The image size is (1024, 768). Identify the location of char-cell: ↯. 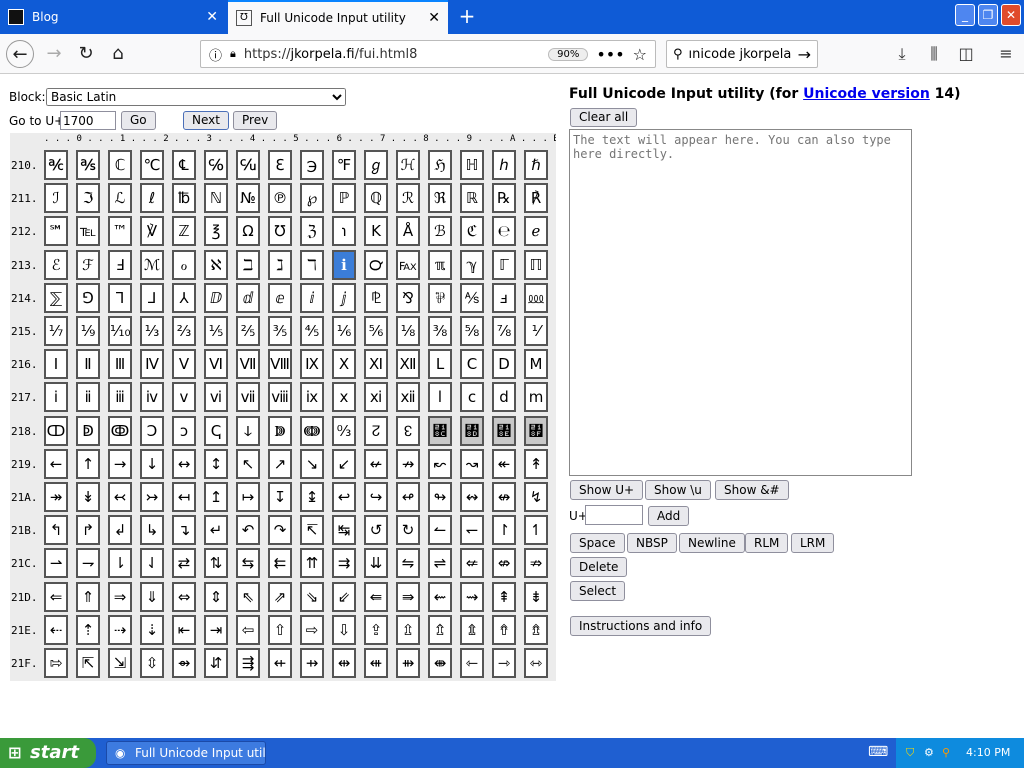
(536, 497).